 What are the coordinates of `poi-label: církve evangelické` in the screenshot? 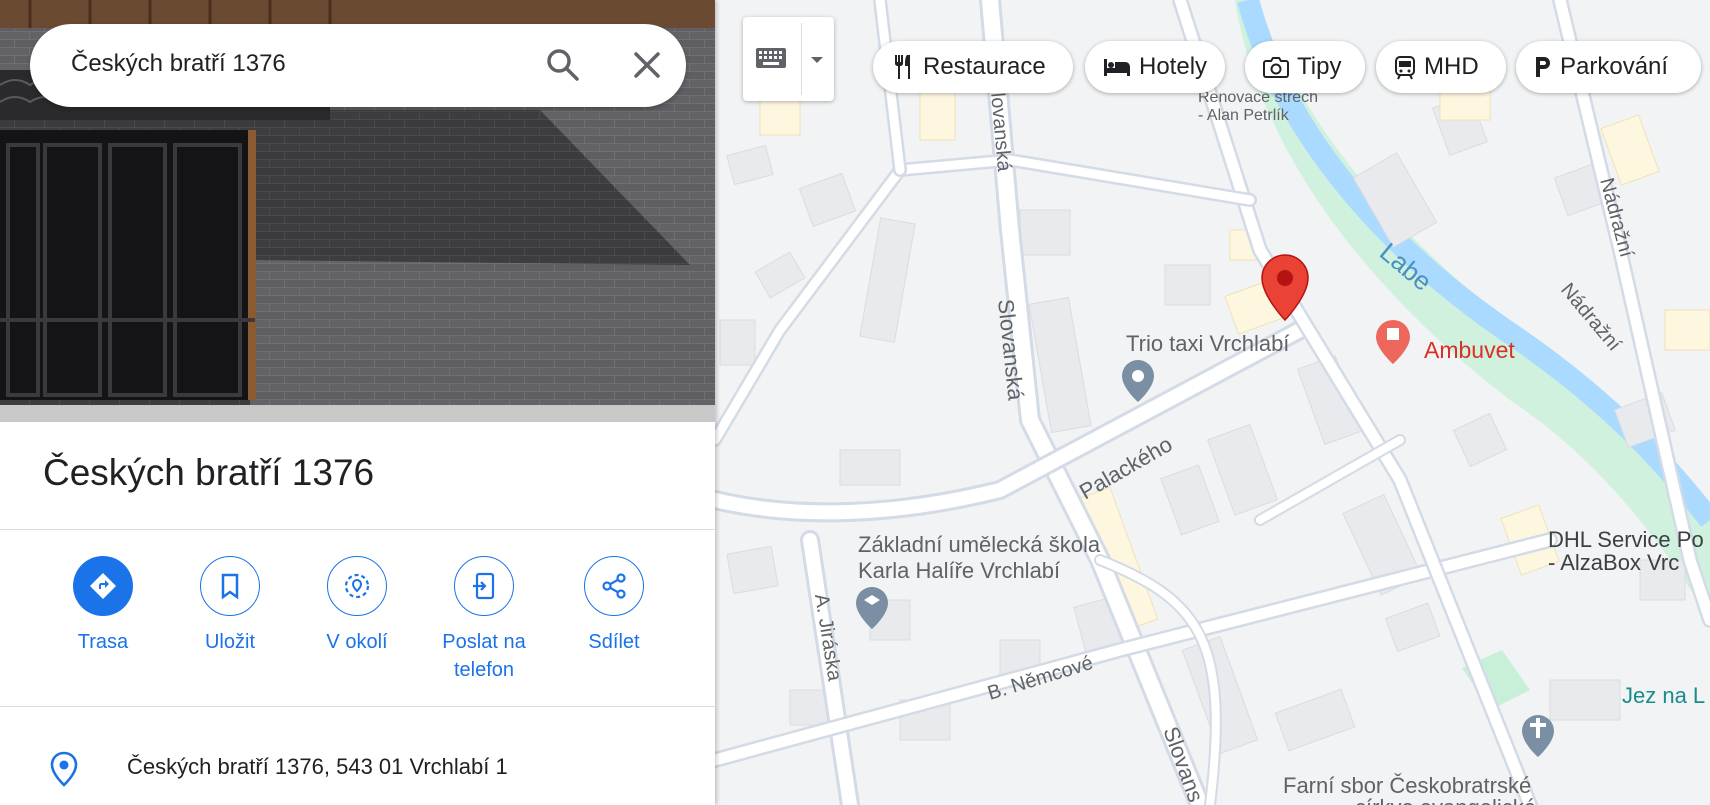 It's located at (1445, 800).